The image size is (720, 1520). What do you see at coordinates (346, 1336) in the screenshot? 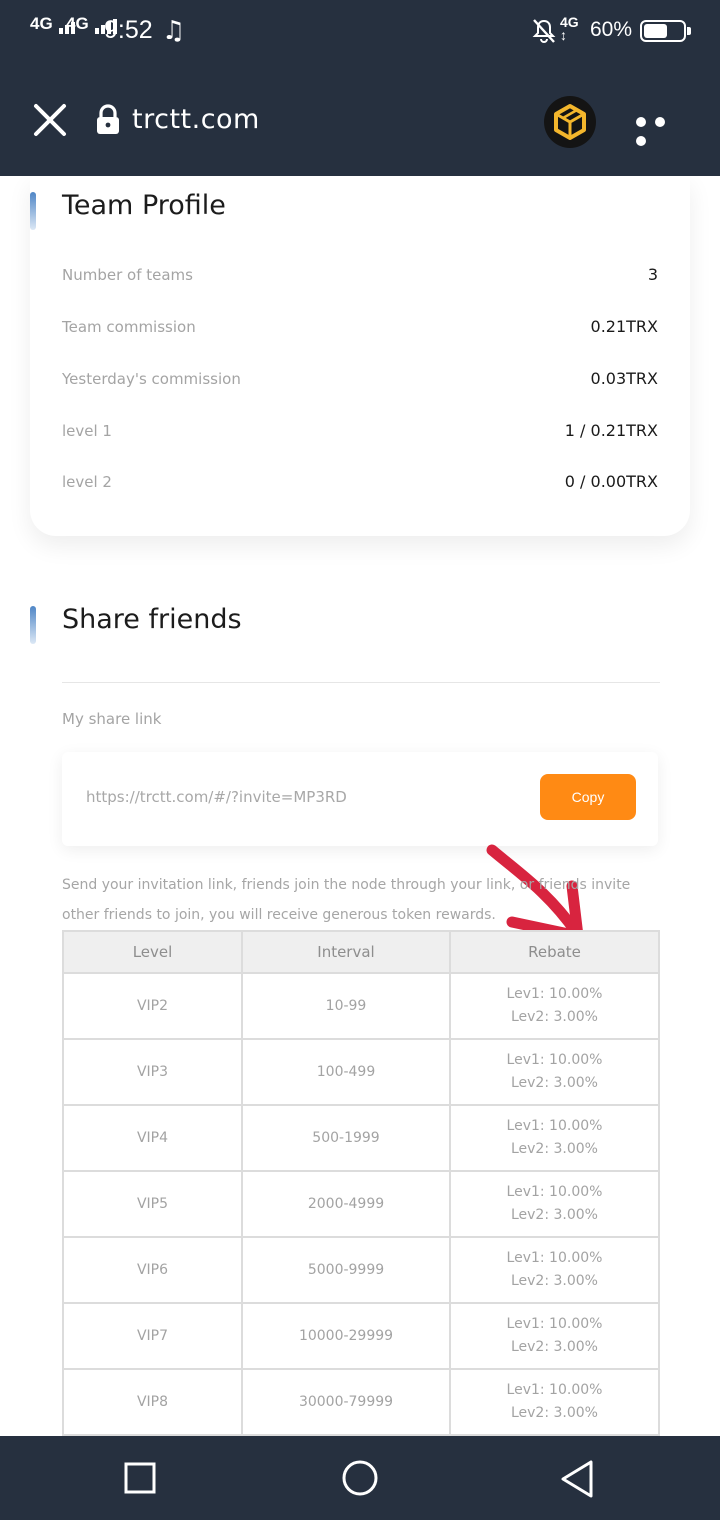
I see `cell-interval: 10000-29999` at bounding box center [346, 1336].